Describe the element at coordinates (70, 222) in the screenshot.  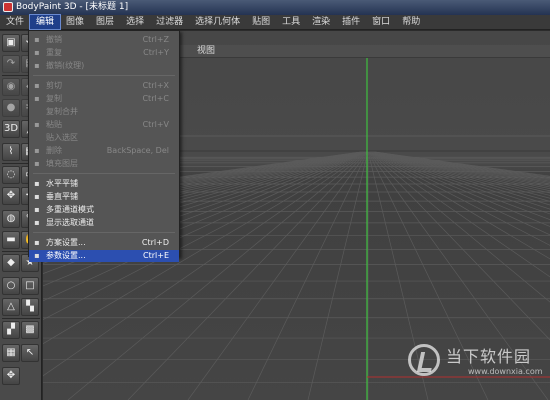
I see `menu-item-label: 显示选取通道` at that location.